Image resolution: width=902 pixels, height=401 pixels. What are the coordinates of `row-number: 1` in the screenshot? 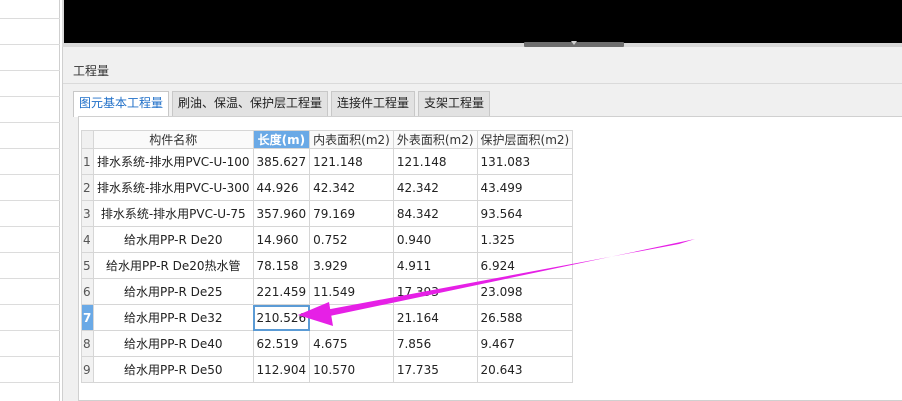 It's located at (87, 161).